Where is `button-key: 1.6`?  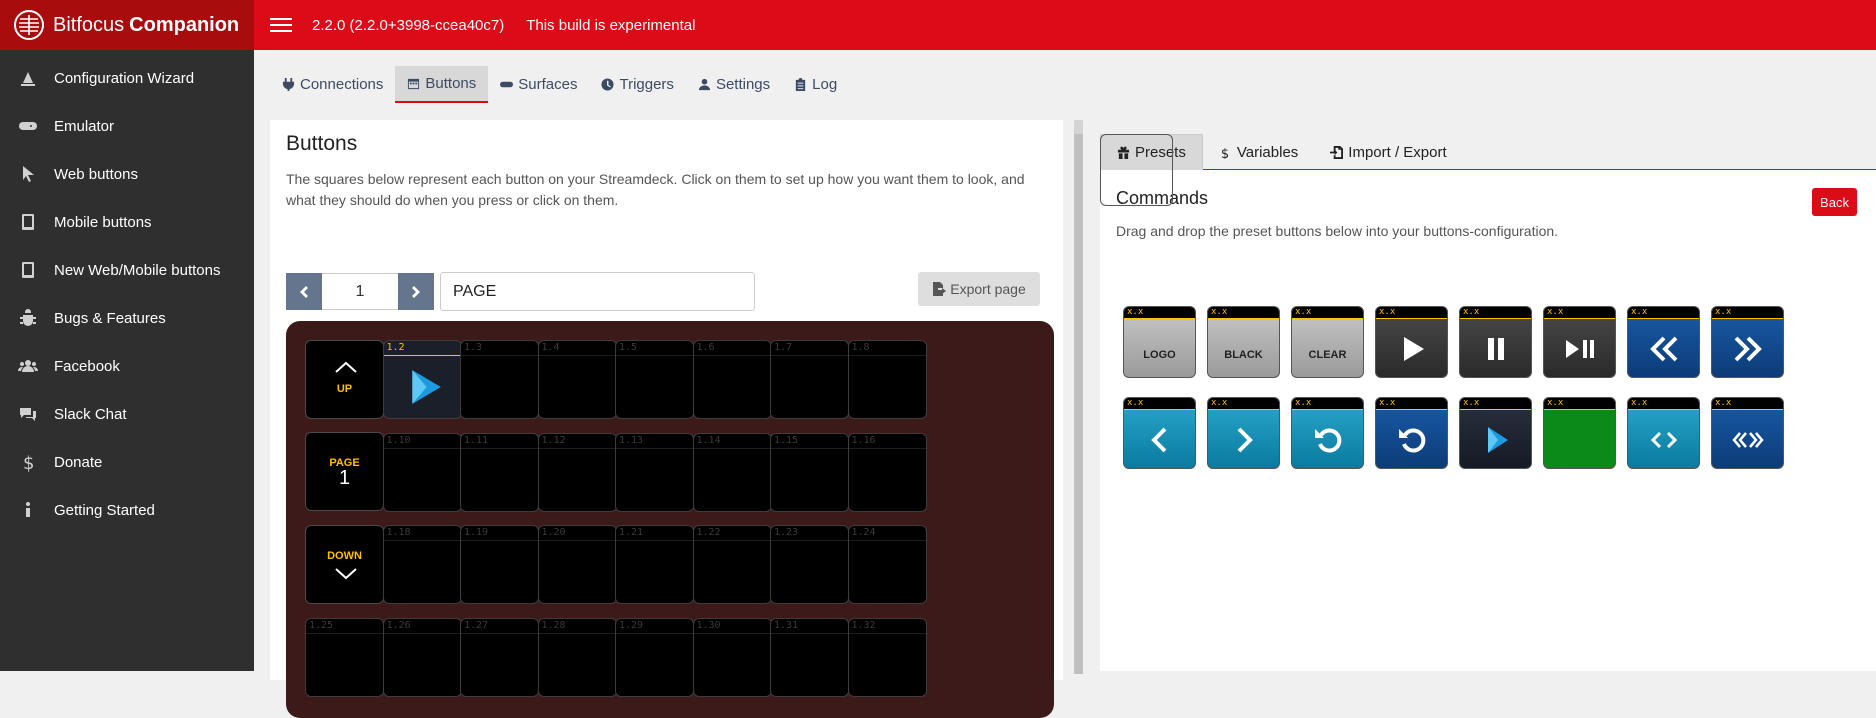 button-key: 1.6 is located at coordinates (732, 379).